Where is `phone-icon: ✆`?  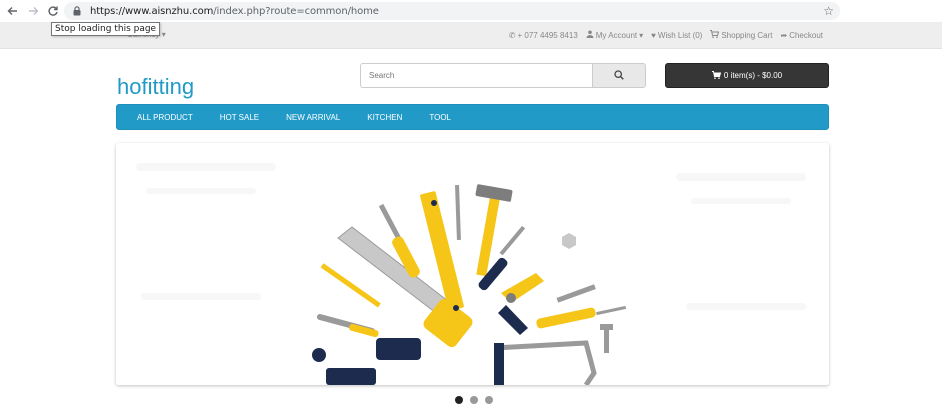 phone-icon: ✆ is located at coordinates (512, 35).